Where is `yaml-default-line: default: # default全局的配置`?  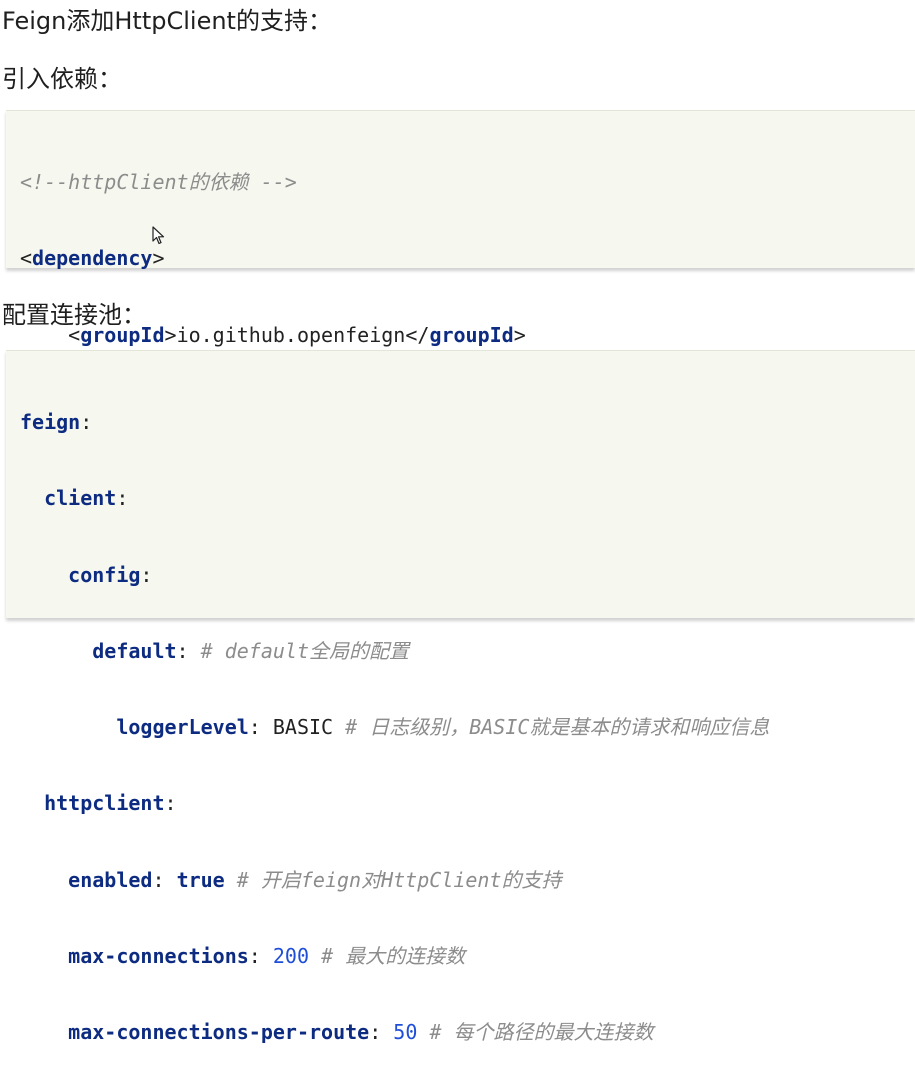
yaml-default-line: default: # default全局的配置 is located at coordinates (251, 650).